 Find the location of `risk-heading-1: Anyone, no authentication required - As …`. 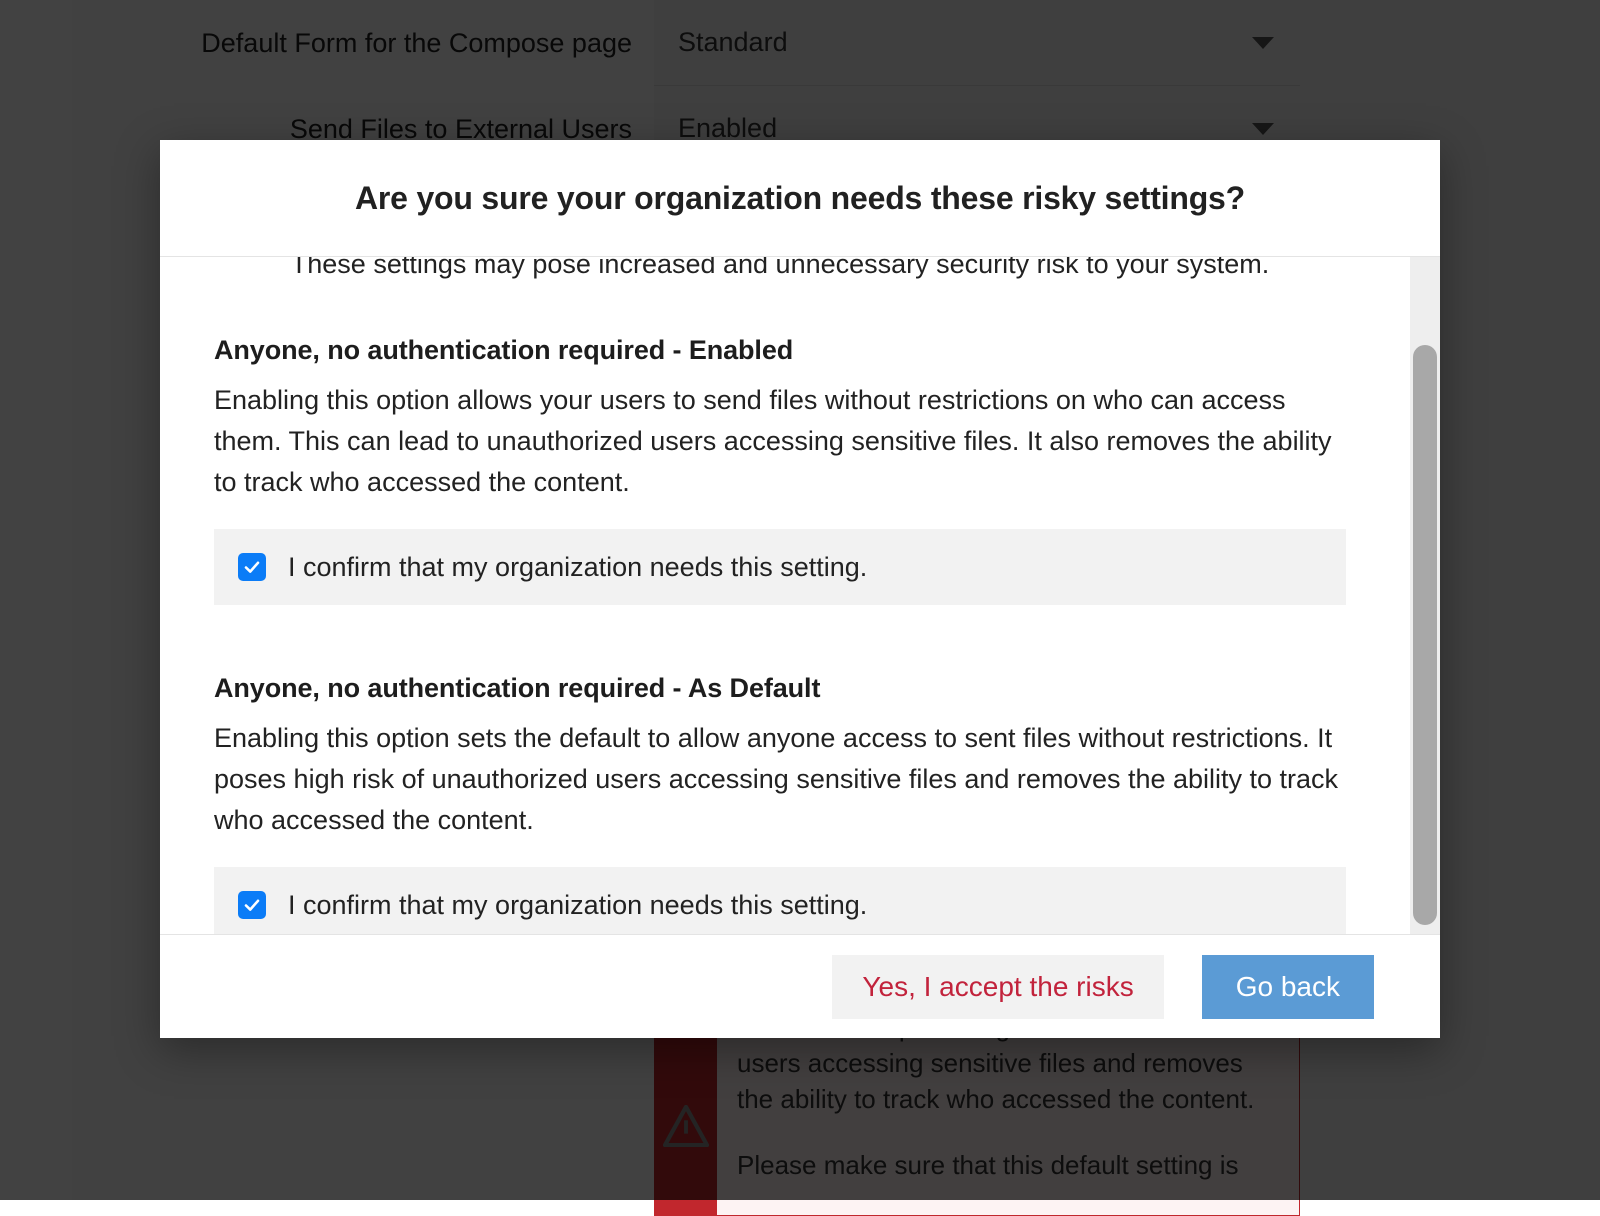

risk-heading-1: Anyone, no authentication required - As … is located at coordinates (780, 688).